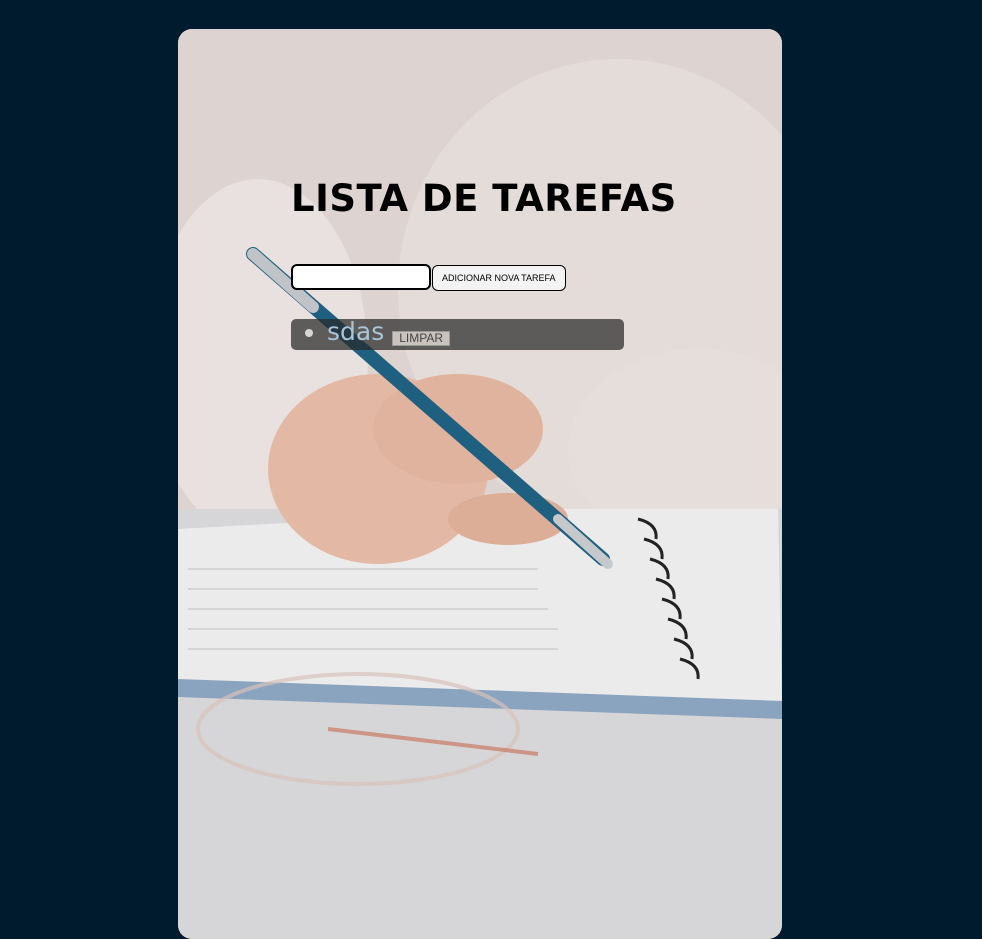 Image resolution: width=982 pixels, height=939 pixels. Describe the element at coordinates (421, 338) in the screenshot. I see `clear-button: LIMPAR` at that location.